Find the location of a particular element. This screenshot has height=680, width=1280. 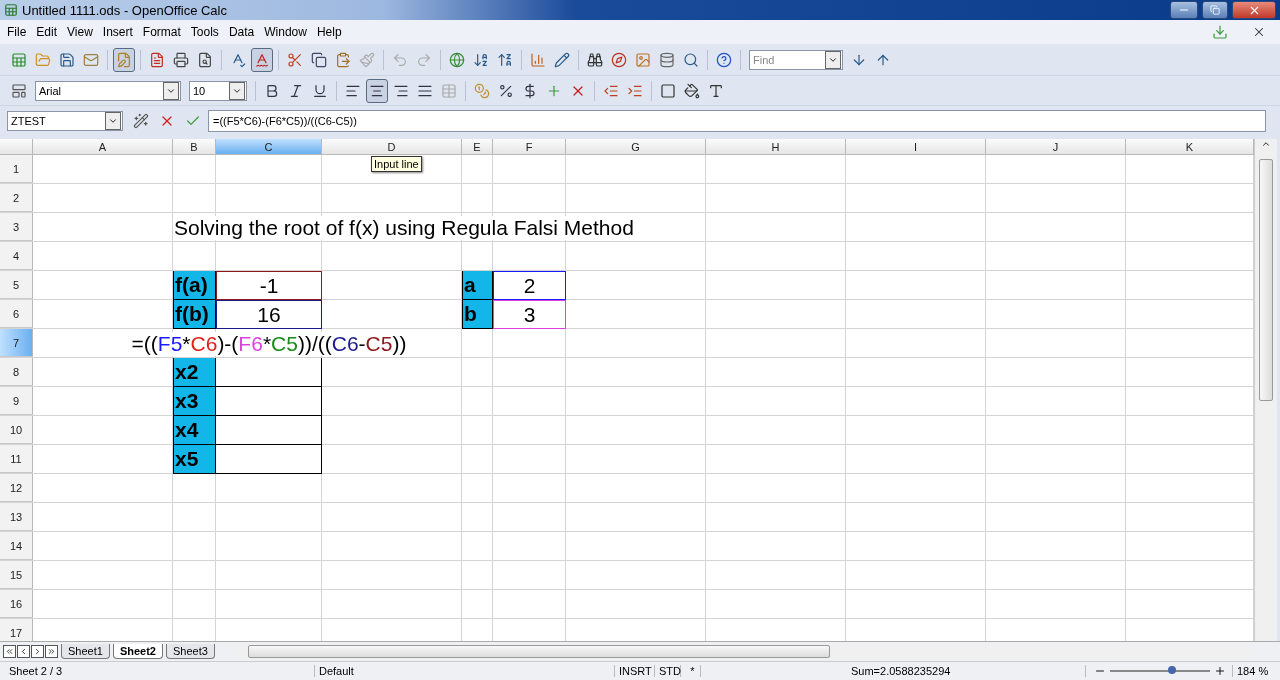

row-header: 3 is located at coordinates (16, 227).